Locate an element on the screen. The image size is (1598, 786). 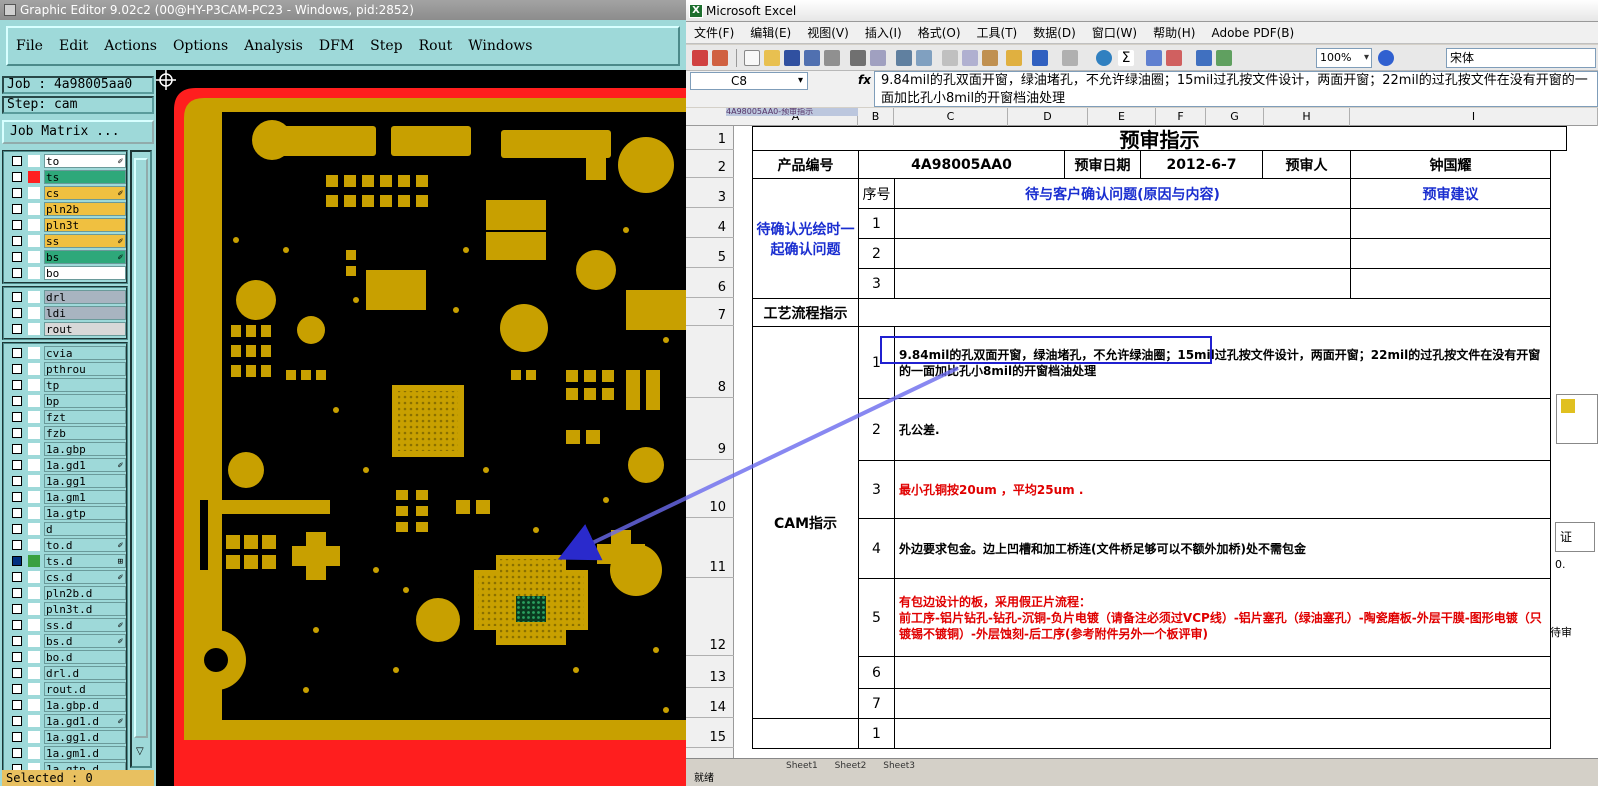
open-icon is located at coordinates (772, 58).